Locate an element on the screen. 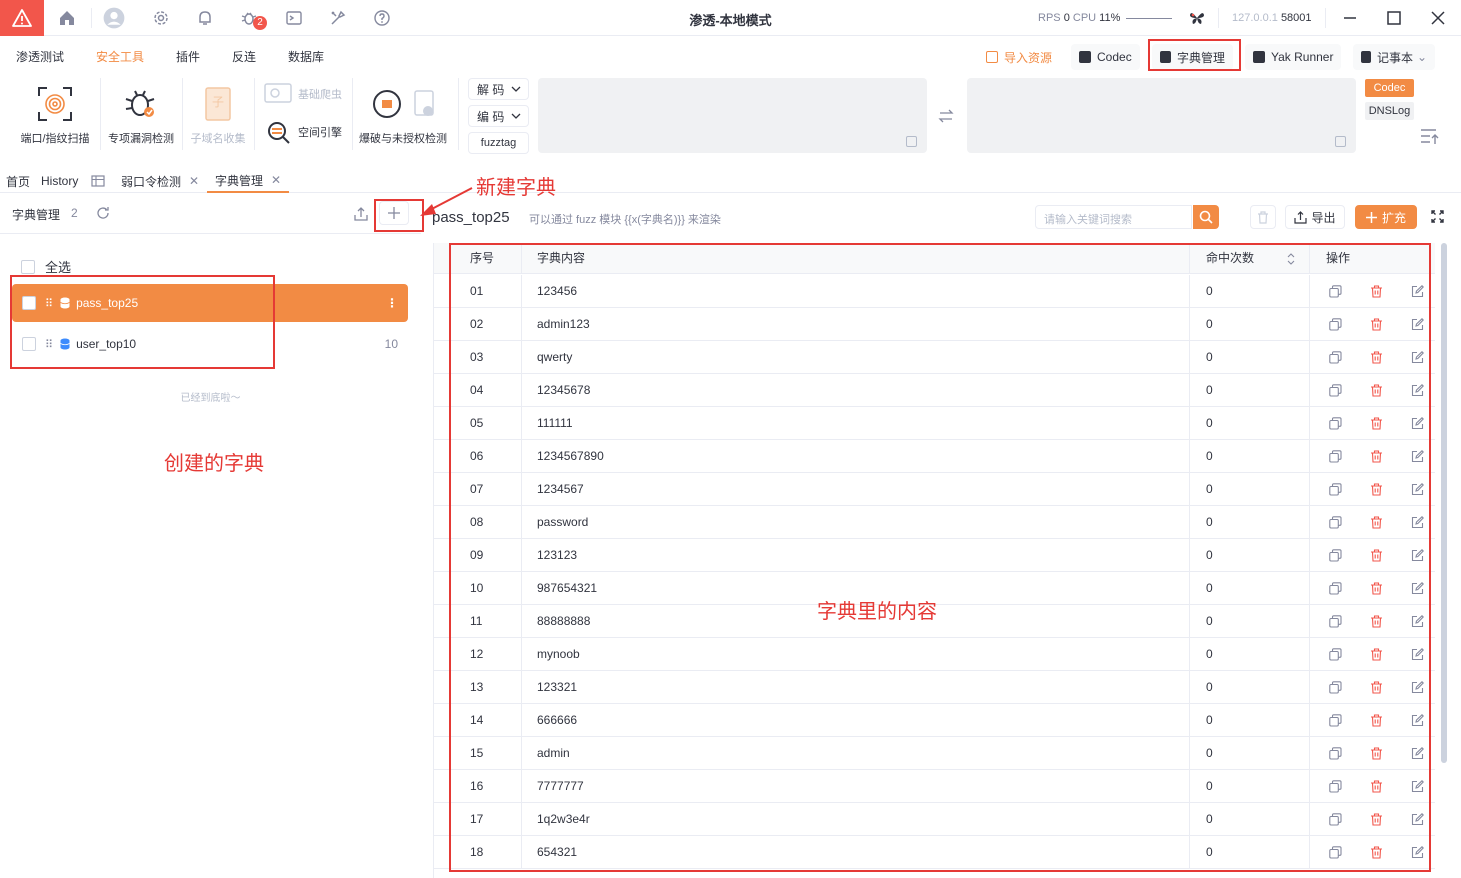 The width and height of the screenshot is (1461, 878). fullscreen-icon is located at coordinates (1437, 218).